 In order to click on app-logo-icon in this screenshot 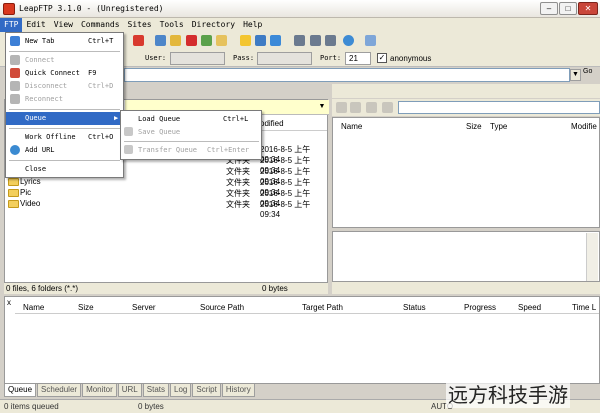, I will do `click(9, 9)`.